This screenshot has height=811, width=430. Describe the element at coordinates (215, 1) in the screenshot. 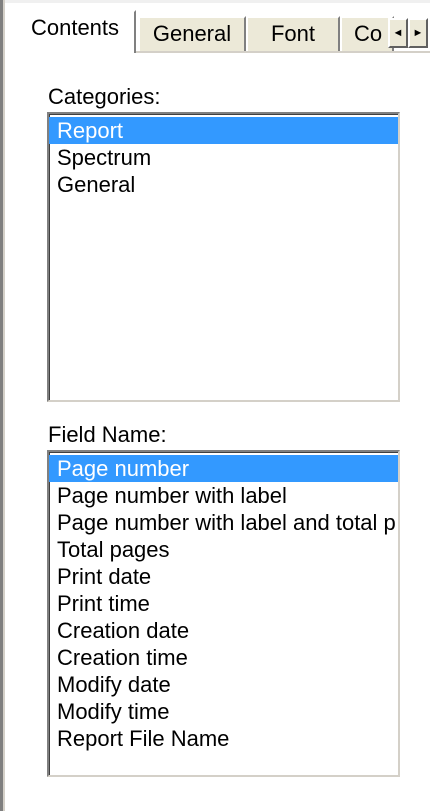

I see `window-top-edge` at that location.